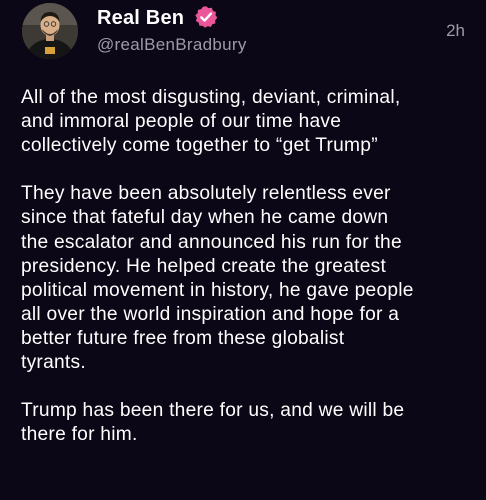  Describe the element at coordinates (140, 18) in the screenshot. I see `author-display-name: Real Ben` at that location.